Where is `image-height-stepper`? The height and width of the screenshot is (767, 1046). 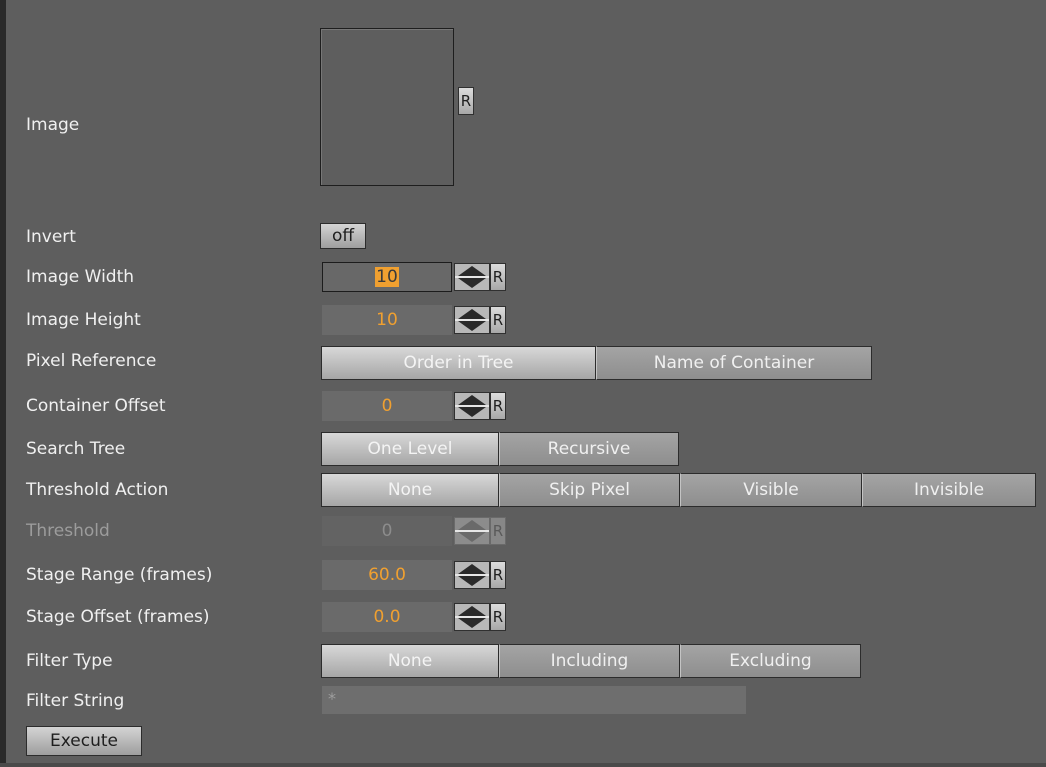
image-height-stepper is located at coordinates (472, 320).